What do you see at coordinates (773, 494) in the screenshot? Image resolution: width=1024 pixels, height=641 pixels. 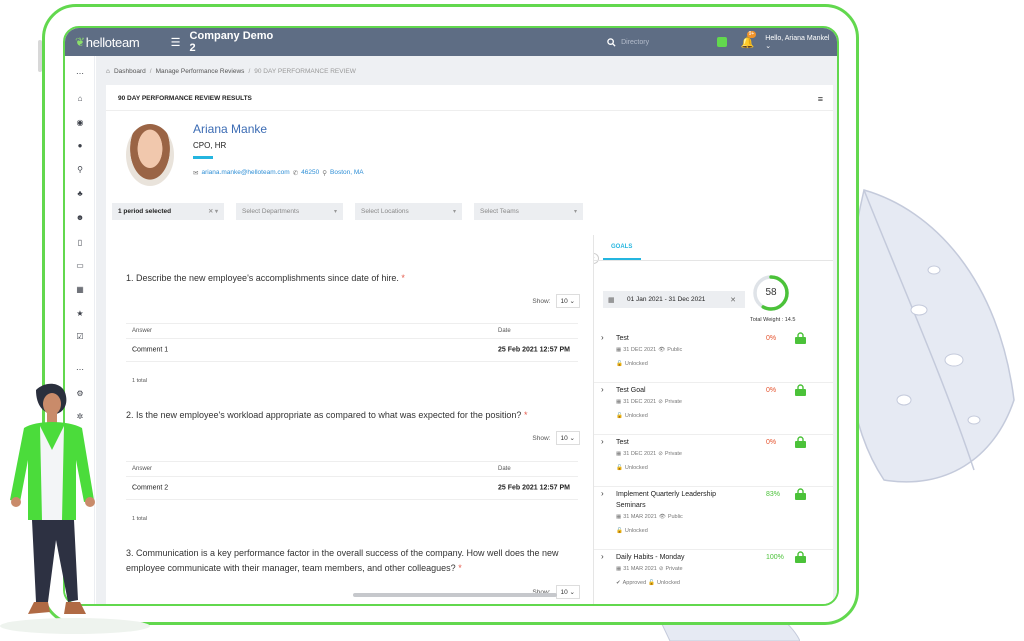 I see `goal-percent: 83%` at bounding box center [773, 494].